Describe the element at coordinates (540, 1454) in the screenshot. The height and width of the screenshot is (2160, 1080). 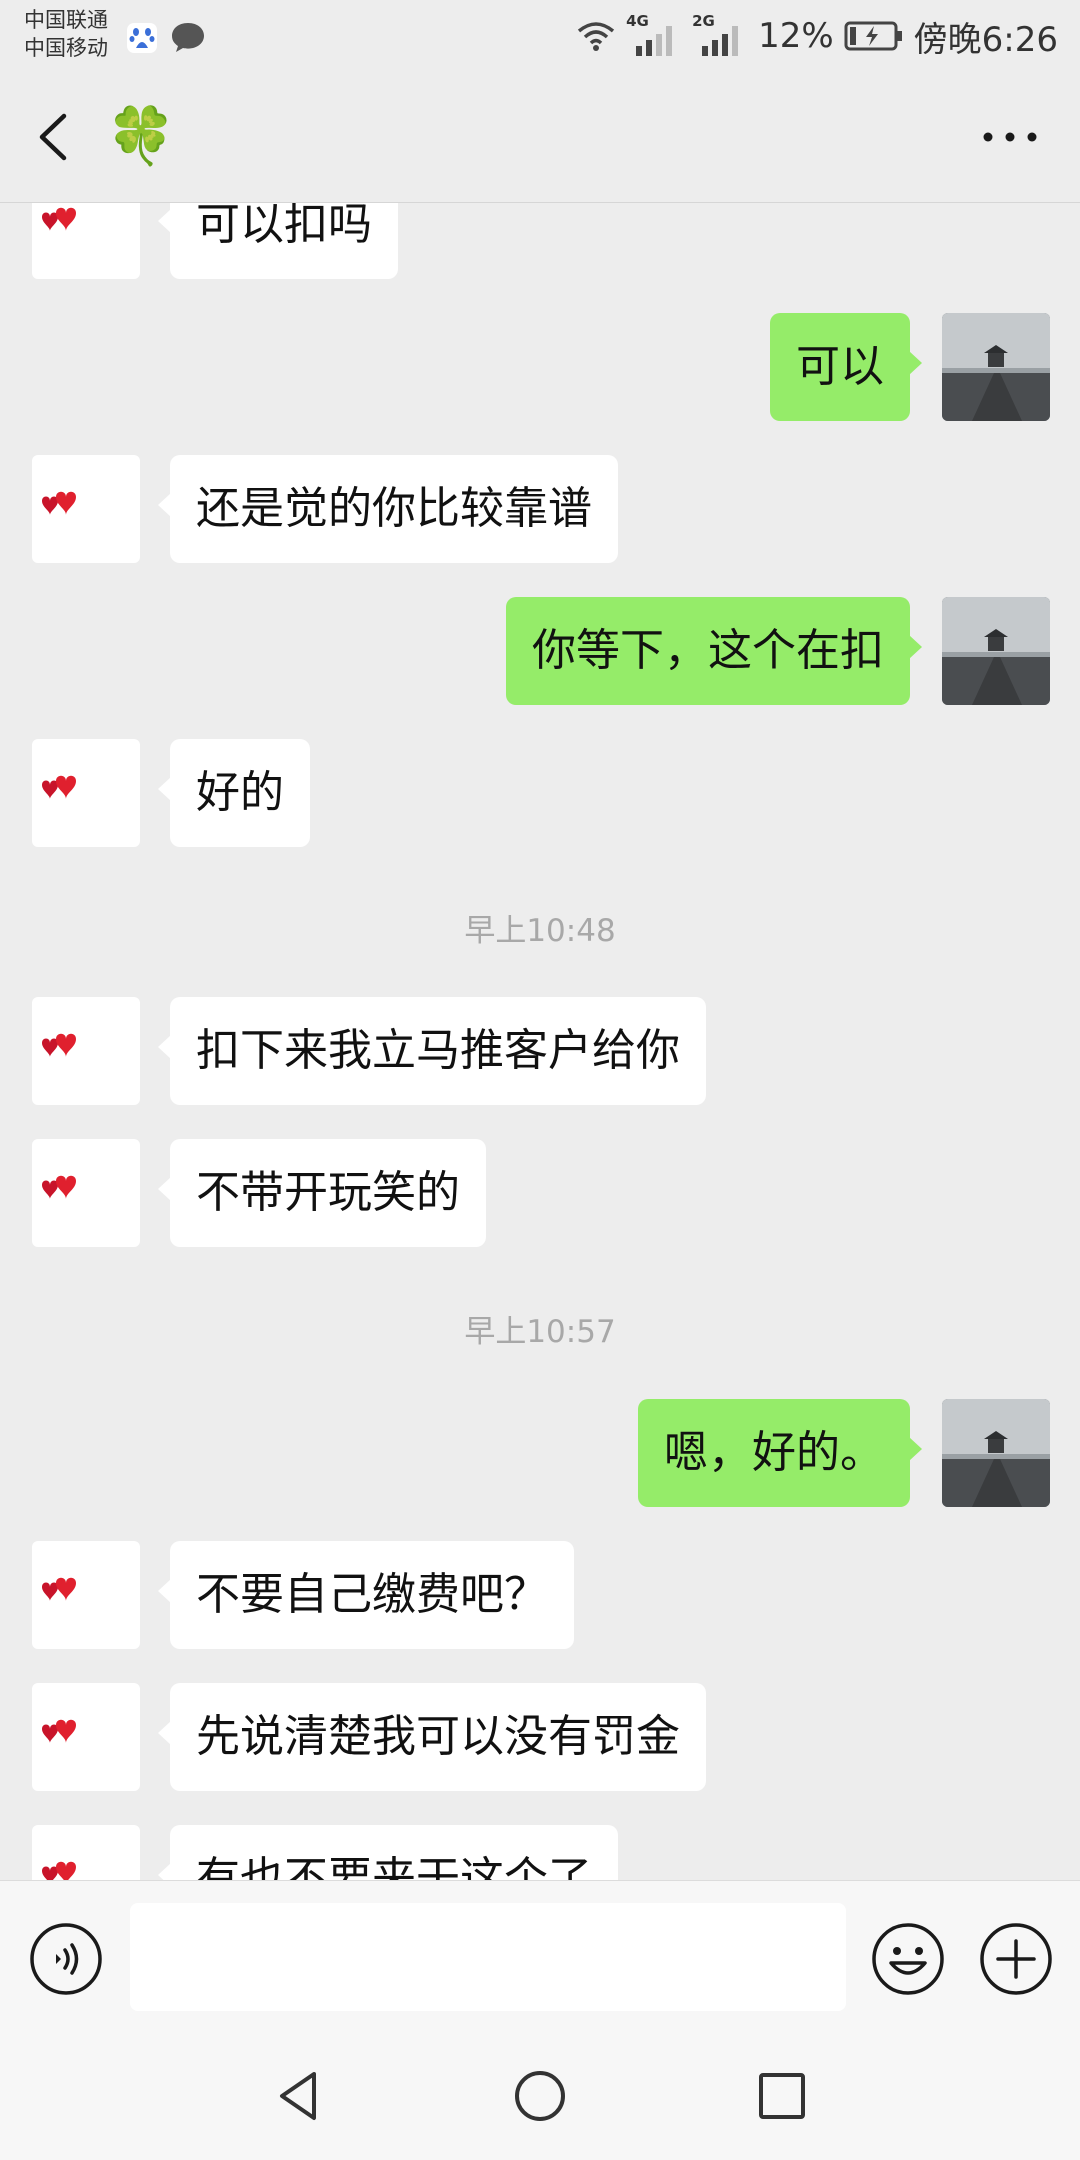
I see `message-outgoing: 嗯，好的。` at that location.